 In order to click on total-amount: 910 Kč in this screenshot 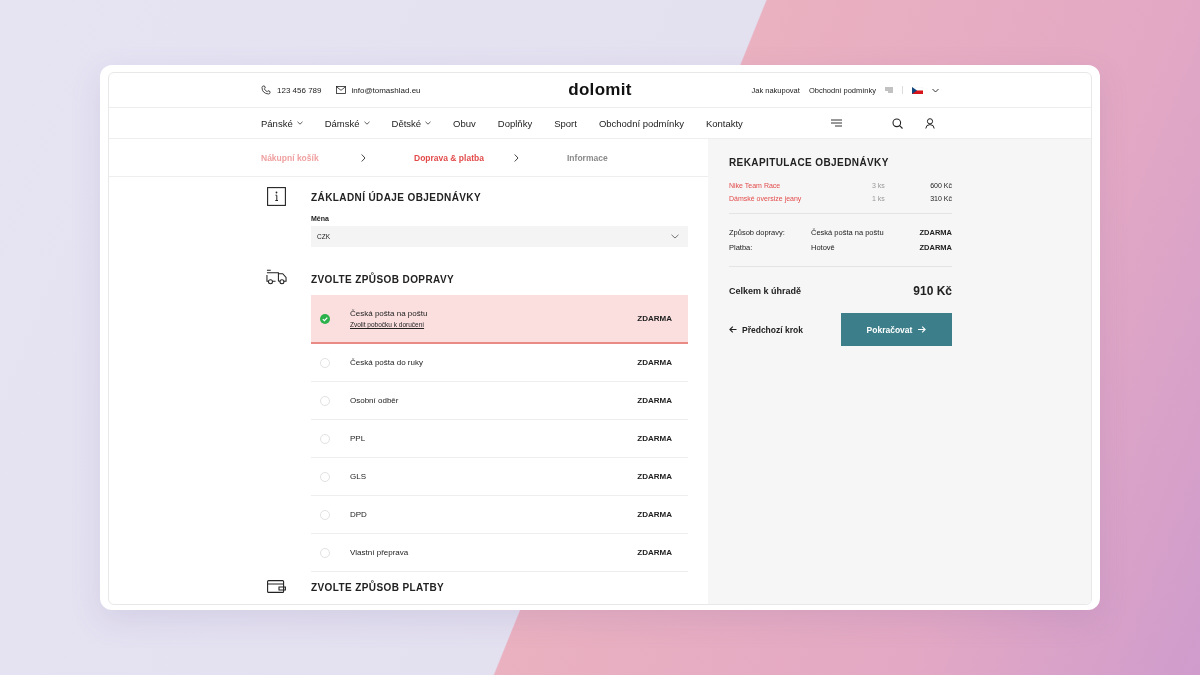, I will do `click(932, 291)`.